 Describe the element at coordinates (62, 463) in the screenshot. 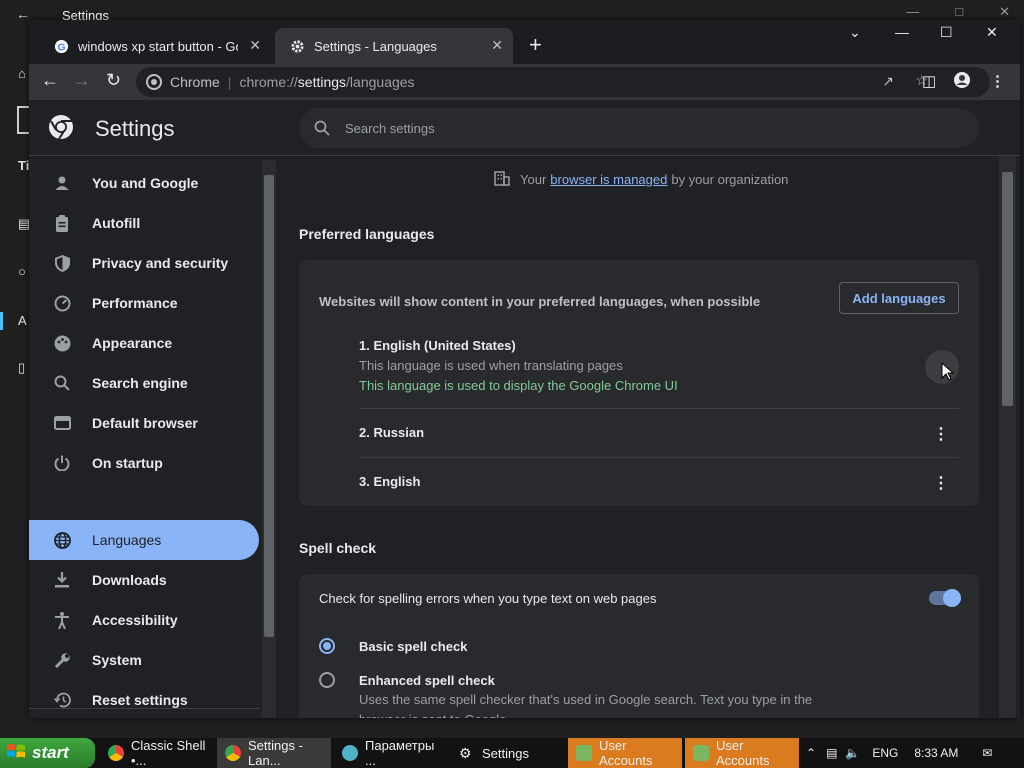

I see `power-icon` at that location.